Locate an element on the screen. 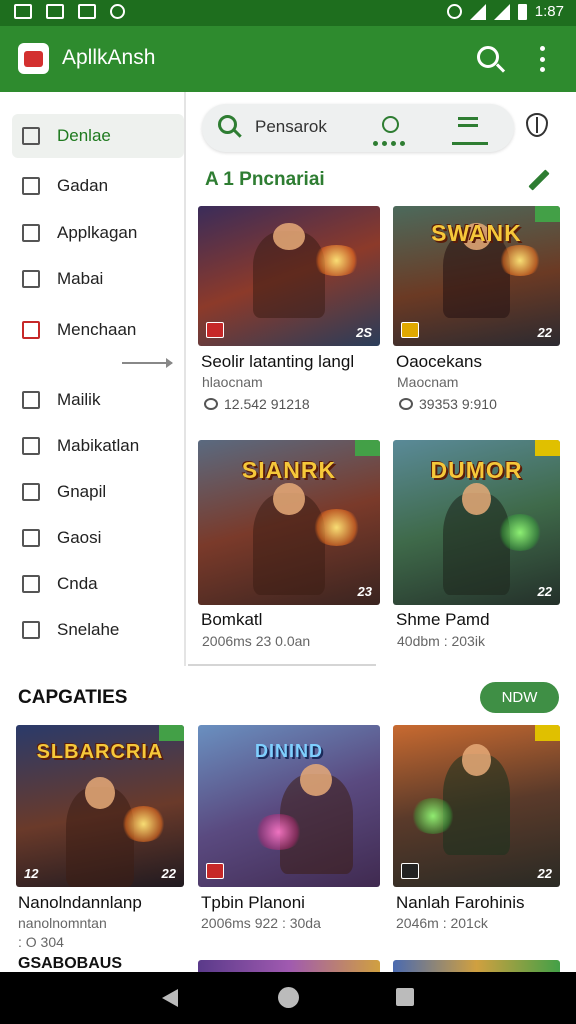  panel-divider is located at coordinates (282, 665).